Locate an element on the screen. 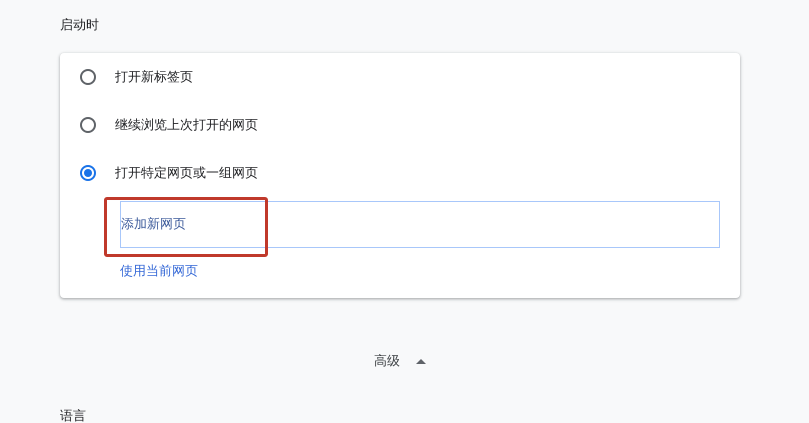  option-label: 打开新标签页 is located at coordinates (154, 77).